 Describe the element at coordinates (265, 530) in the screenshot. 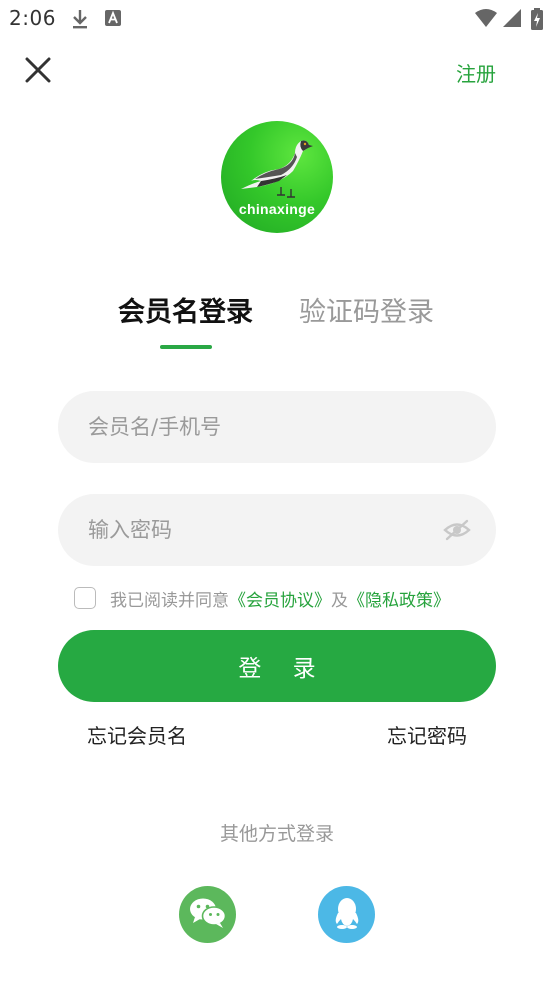

I see `password-input` at that location.